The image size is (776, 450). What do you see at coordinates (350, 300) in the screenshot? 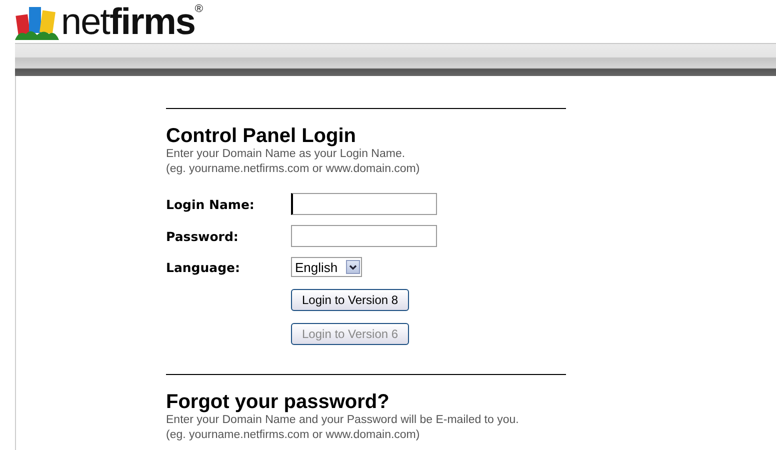
I see `login-button: Login to Version 8` at bounding box center [350, 300].